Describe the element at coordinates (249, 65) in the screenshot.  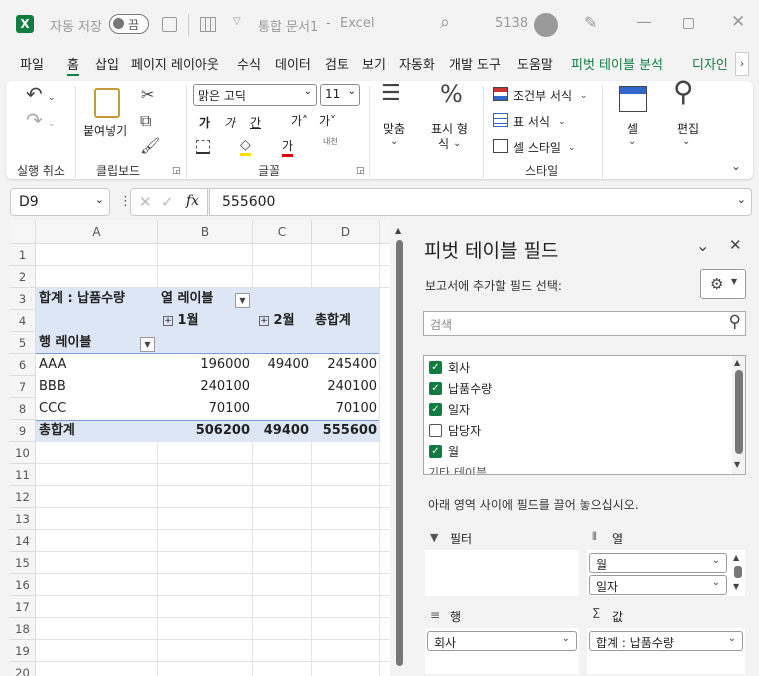
I see `tab-formulas: 수식` at that location.